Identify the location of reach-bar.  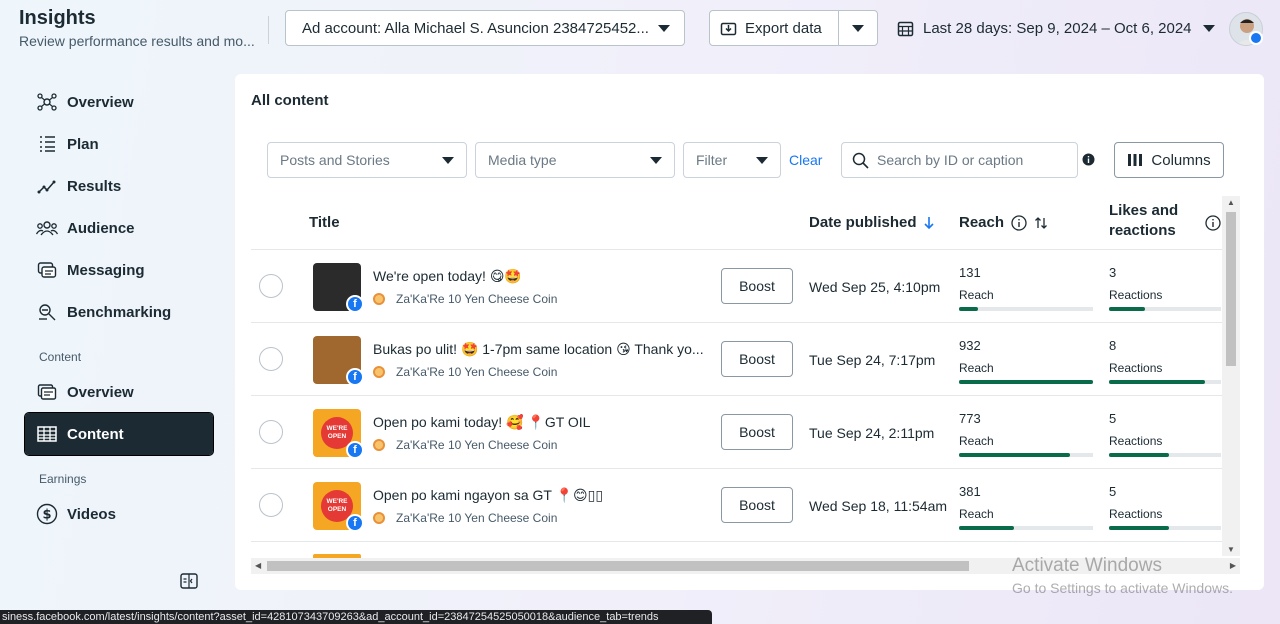
(1026, 455).